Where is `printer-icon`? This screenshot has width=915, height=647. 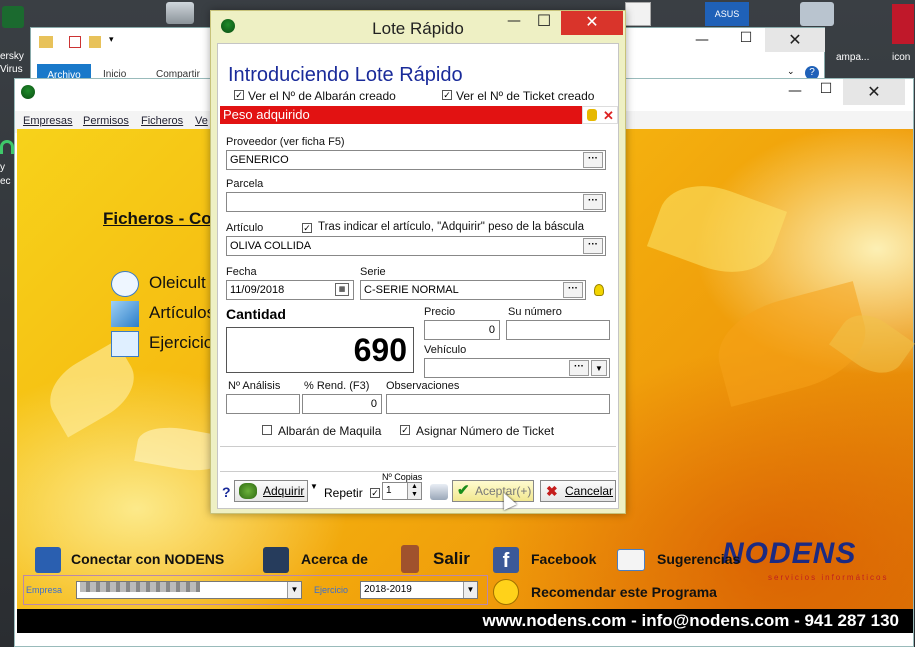 printer-icon is located at coordinates (439, 492).